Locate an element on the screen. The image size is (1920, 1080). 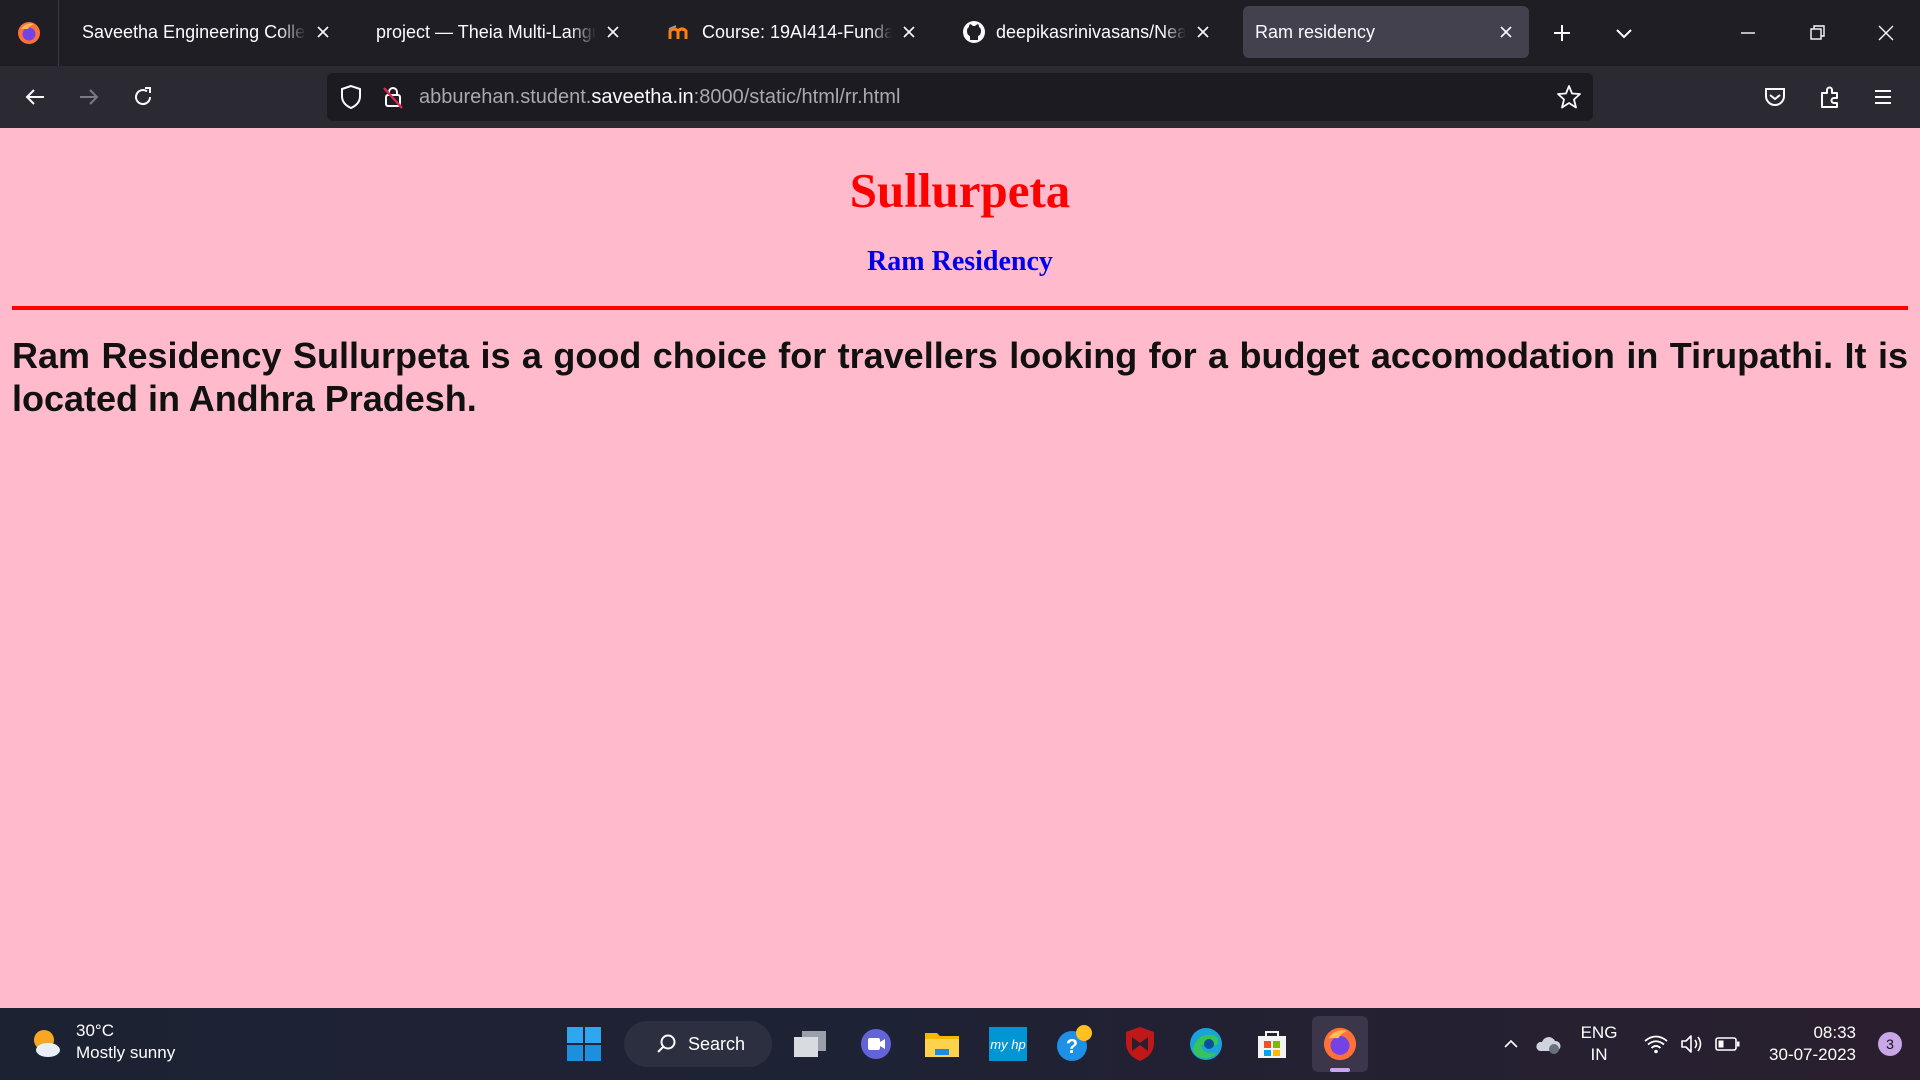
chevron-down-icon is located at coordinates (1624, 34).